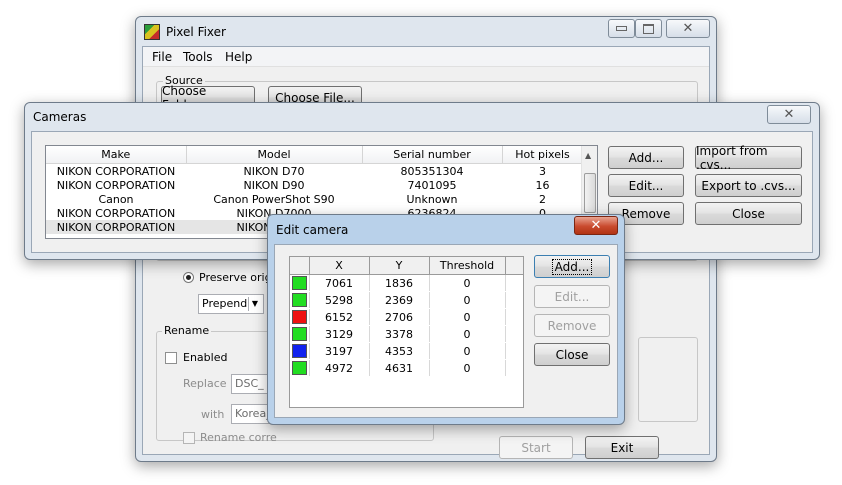  Describe the element at coordinates (572, 354) in the screenshot. I see `edit-camera-close-dialog-button: Close` at that location.